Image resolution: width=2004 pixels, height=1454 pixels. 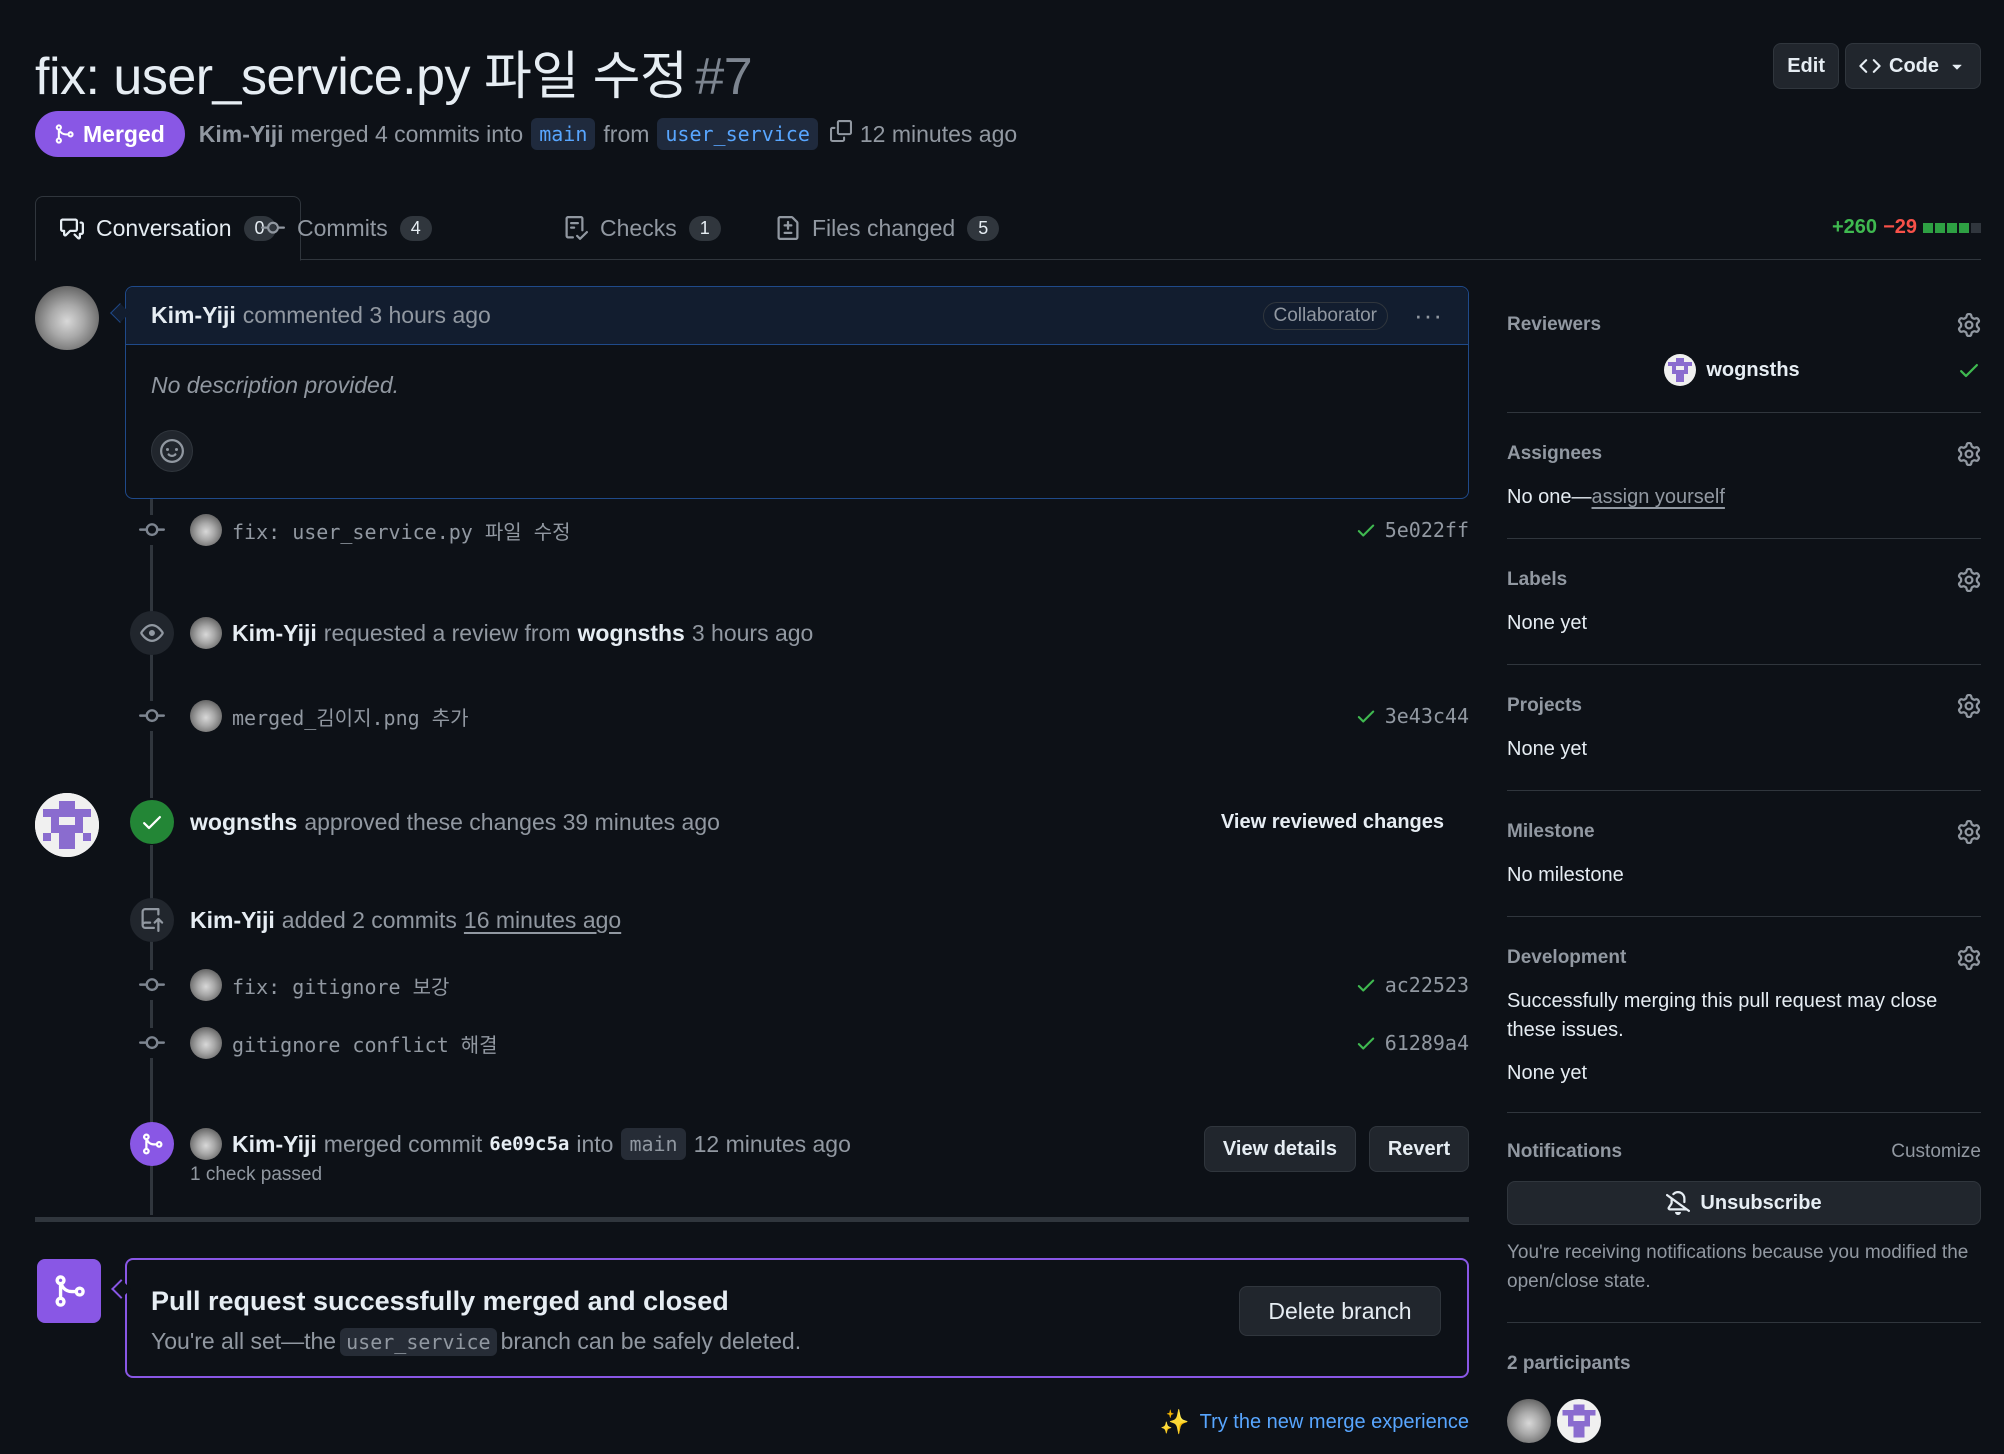 I want to click on sidebar-heading: Reviewers, so click(x=1744, y=325).